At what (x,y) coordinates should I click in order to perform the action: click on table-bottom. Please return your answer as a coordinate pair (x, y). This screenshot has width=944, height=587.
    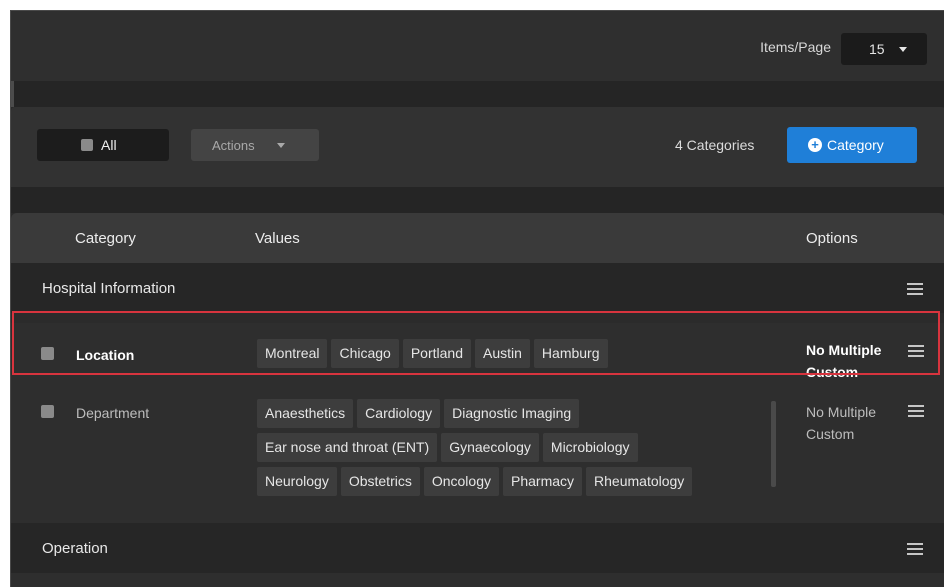
    Looking at the image, I should click on (477, 580).